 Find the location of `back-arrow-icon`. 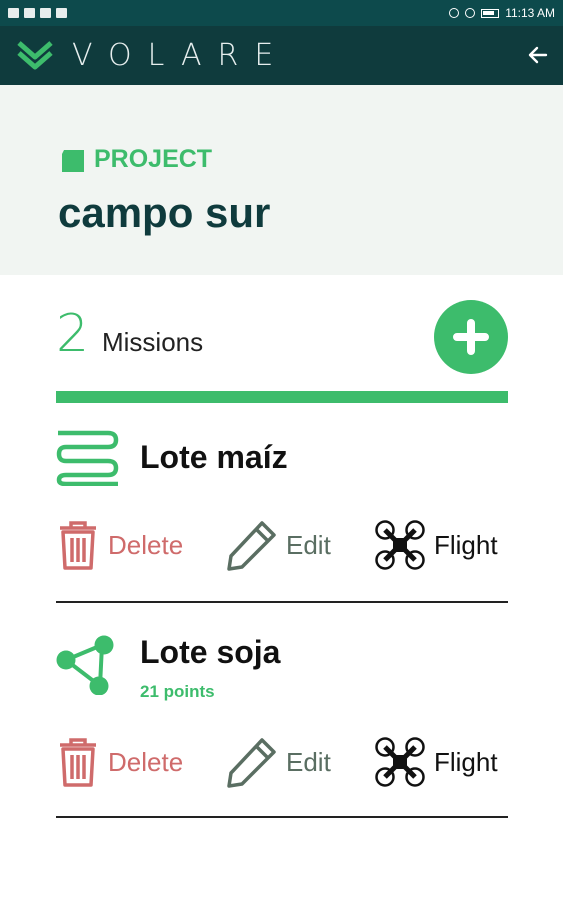

back-arrow-icon is located at coordinates (537, 55).